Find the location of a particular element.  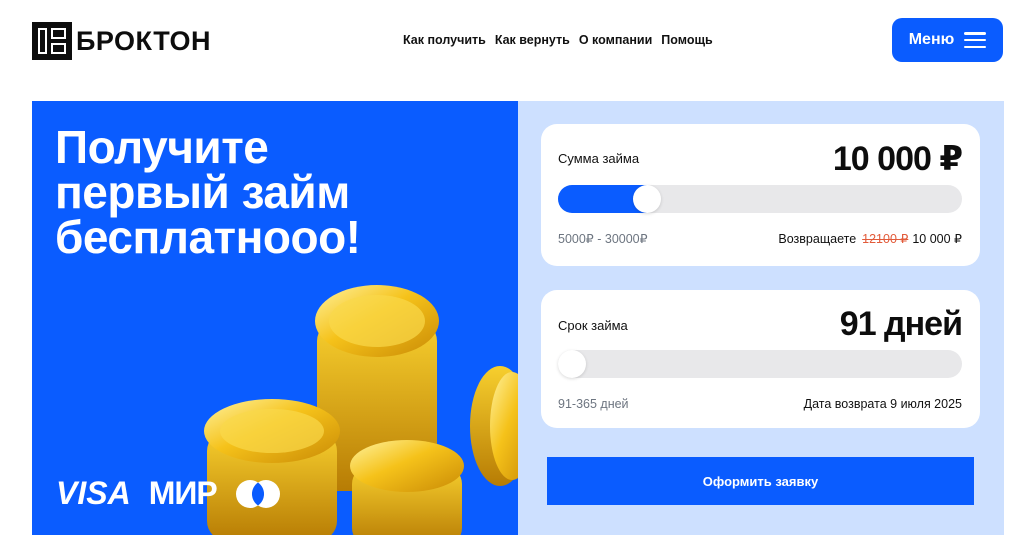

hero-title: Получите первый займ бесплатнооо! is located at coordinates (285, 192).